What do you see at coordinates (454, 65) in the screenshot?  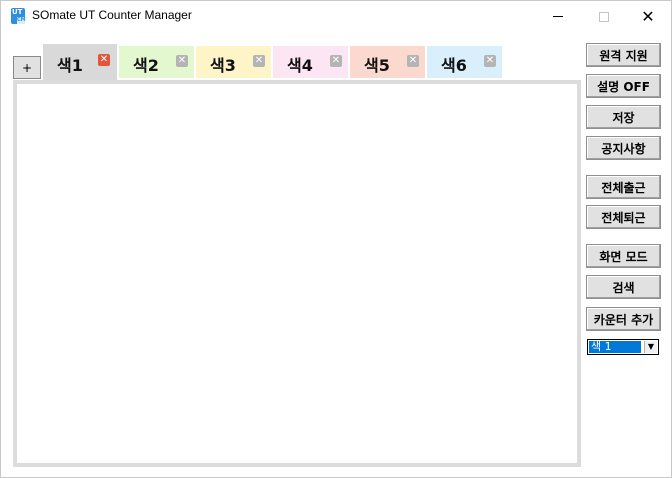 I see `tab-label: 색6` at bounding box center [454, 65].